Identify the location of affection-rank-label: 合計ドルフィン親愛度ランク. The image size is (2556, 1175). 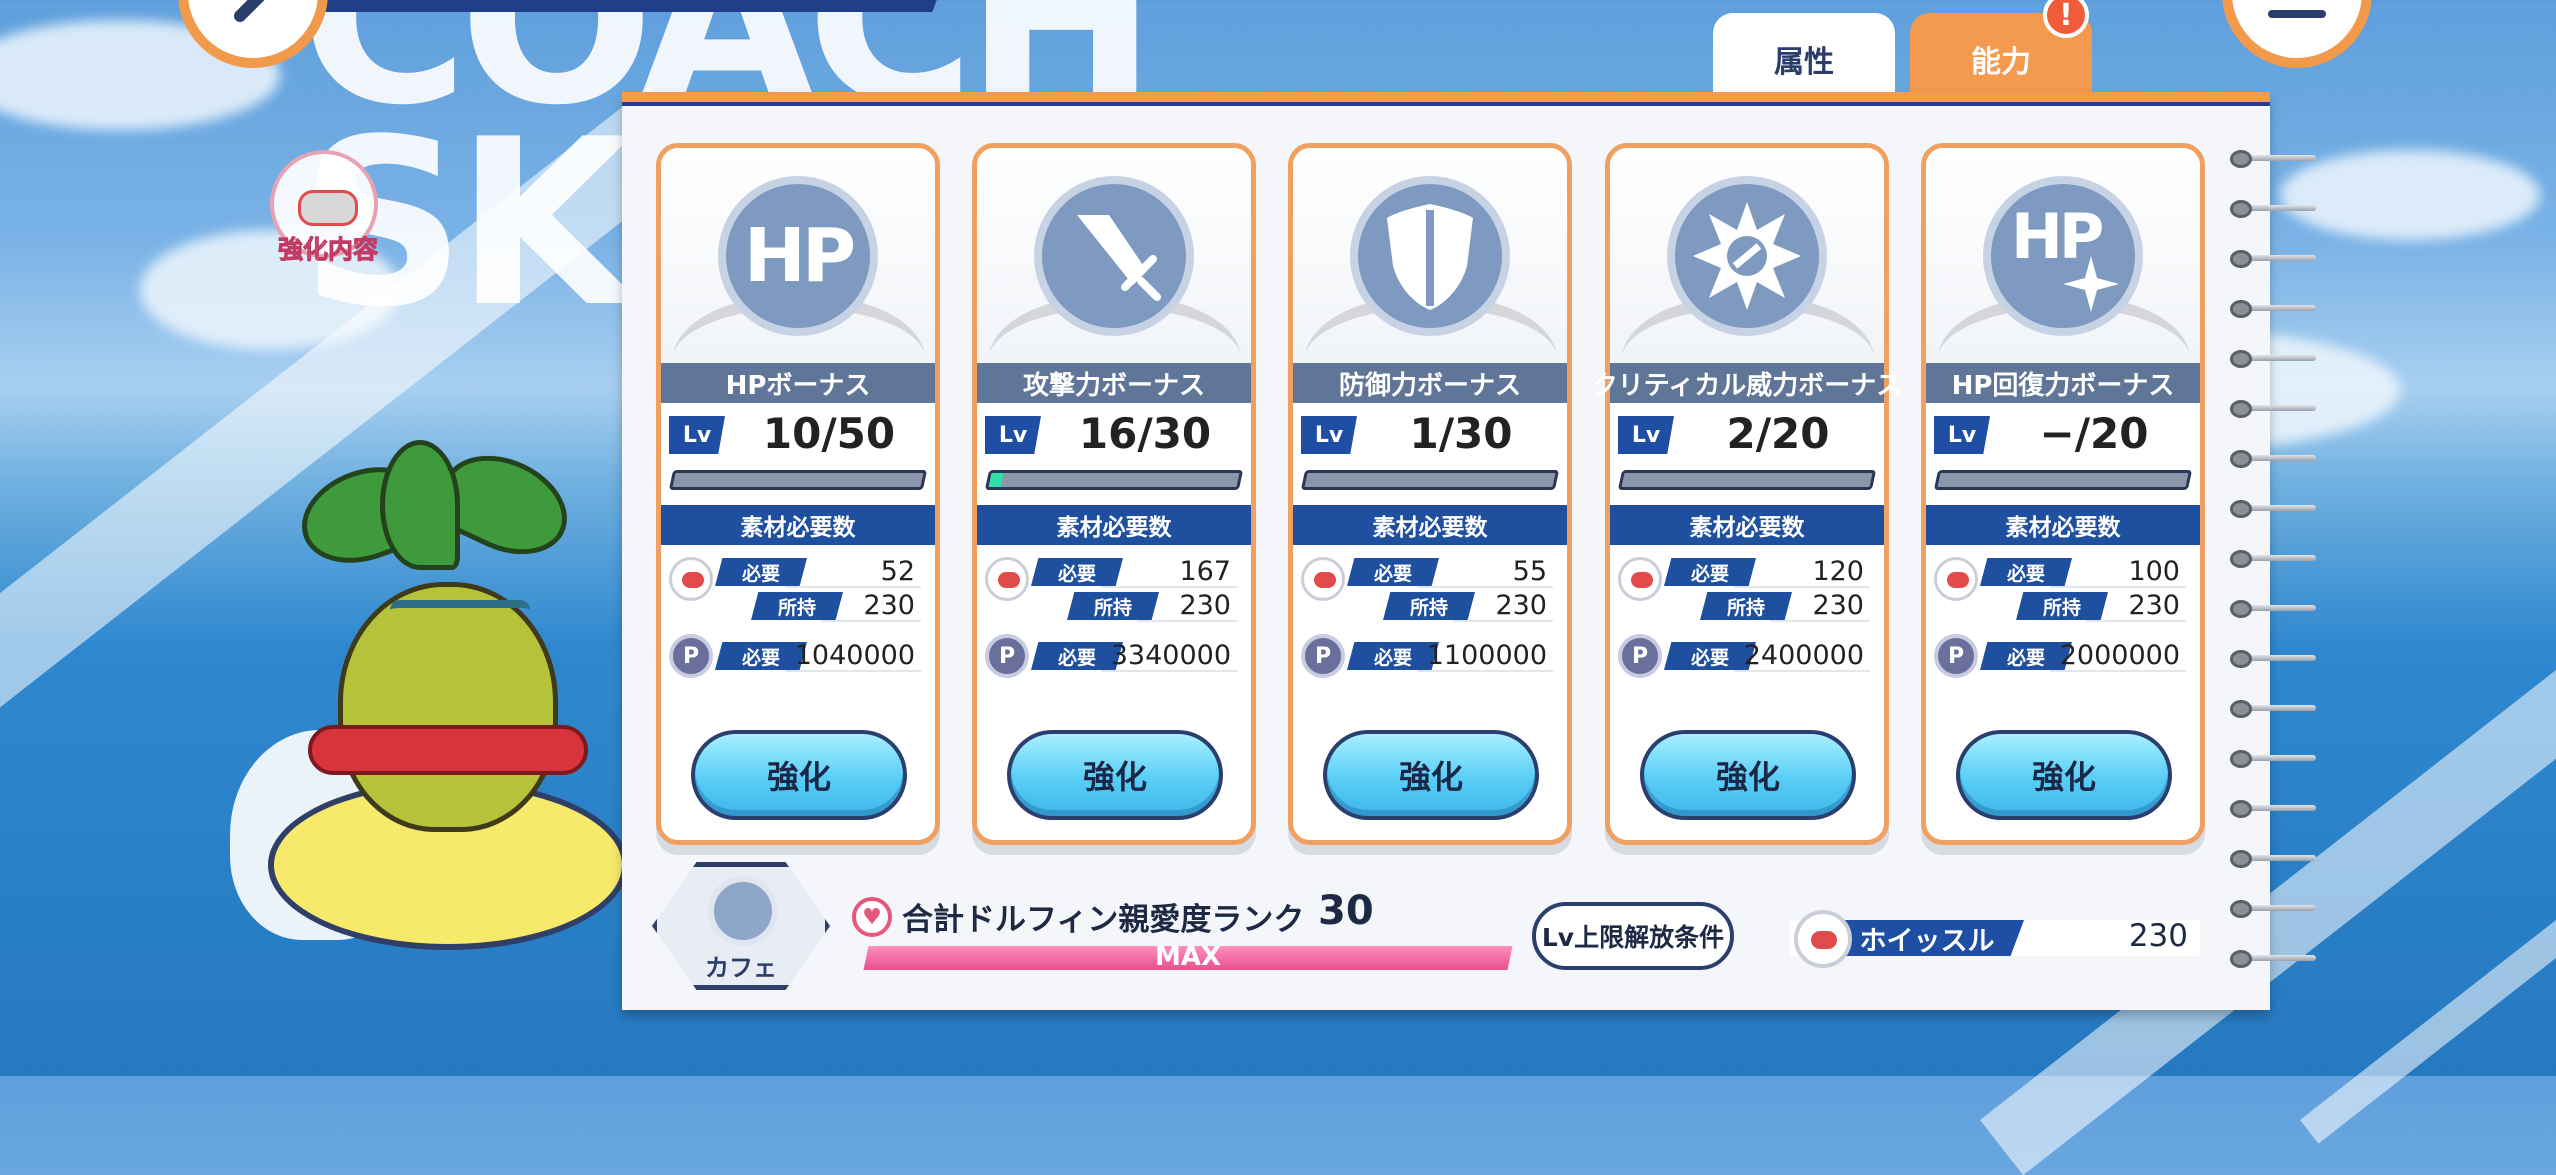
(1103, 920).